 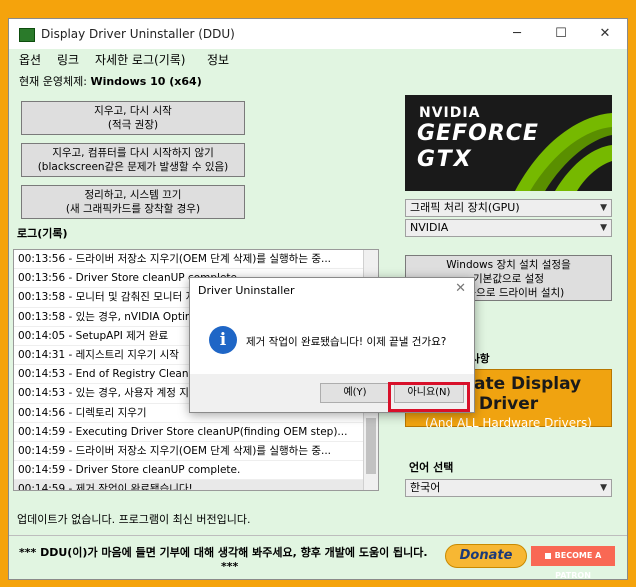 I want to click on nvidia-geforce-gtx-logo: NVIDIA GEFORCE GTX, so click(x=508, y=143).